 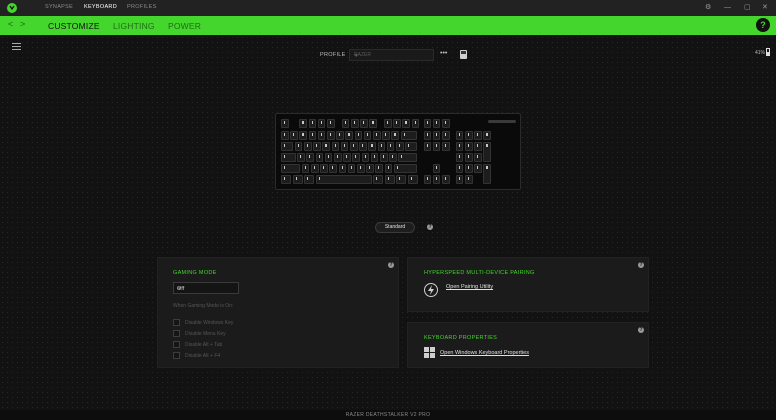 What do you see at coordinates (763, 25) in the screenshot?
I see `help-button: ?` at bounding box center [763, 25].